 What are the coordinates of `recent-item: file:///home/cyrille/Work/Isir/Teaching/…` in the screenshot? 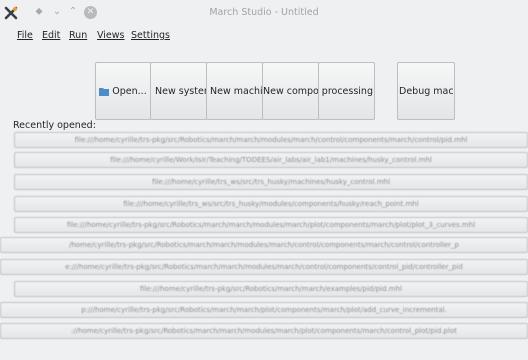 It's located at (271, 160).